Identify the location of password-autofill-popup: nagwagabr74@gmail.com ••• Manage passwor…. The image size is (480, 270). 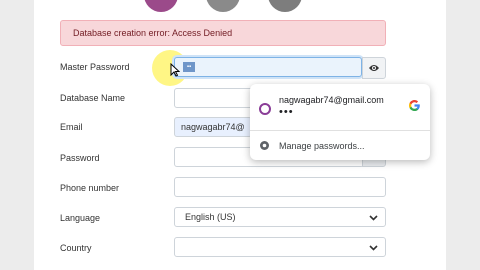
(340, 122).